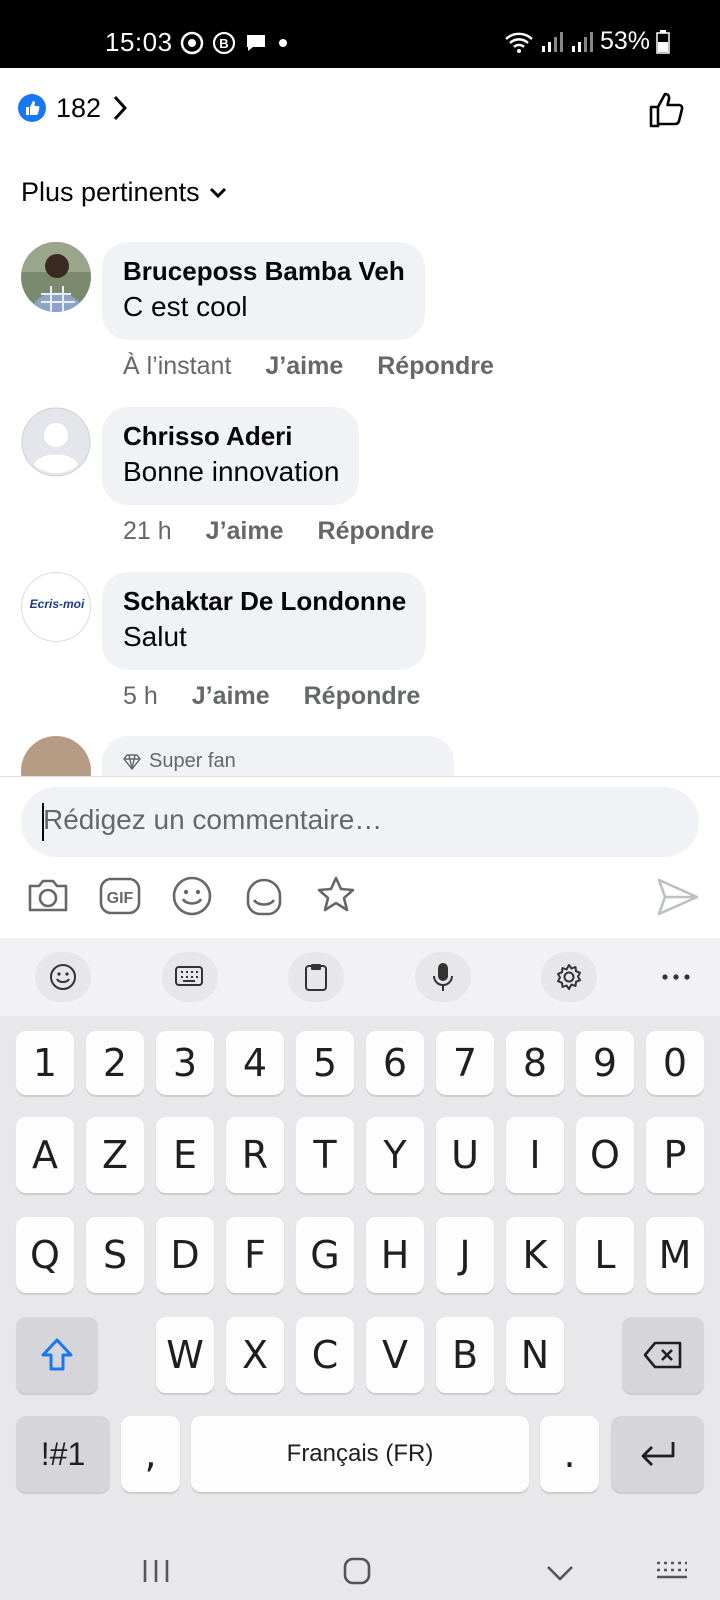 The height and width of the screenshot is (1600, 720). I want to click on avatar-logo-text: Ecris-moi, so click(57, 604).